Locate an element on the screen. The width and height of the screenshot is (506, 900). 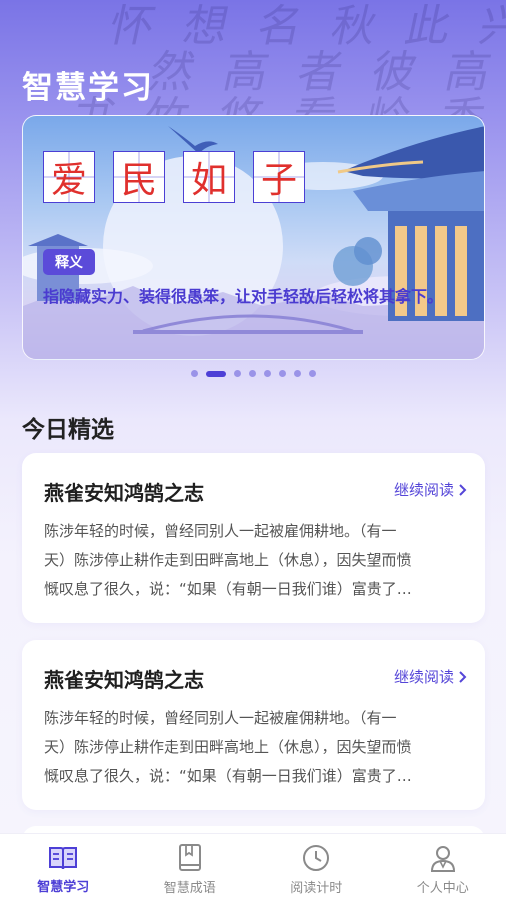
meaning-tag: 释义 is located at coordinates (69, 262).